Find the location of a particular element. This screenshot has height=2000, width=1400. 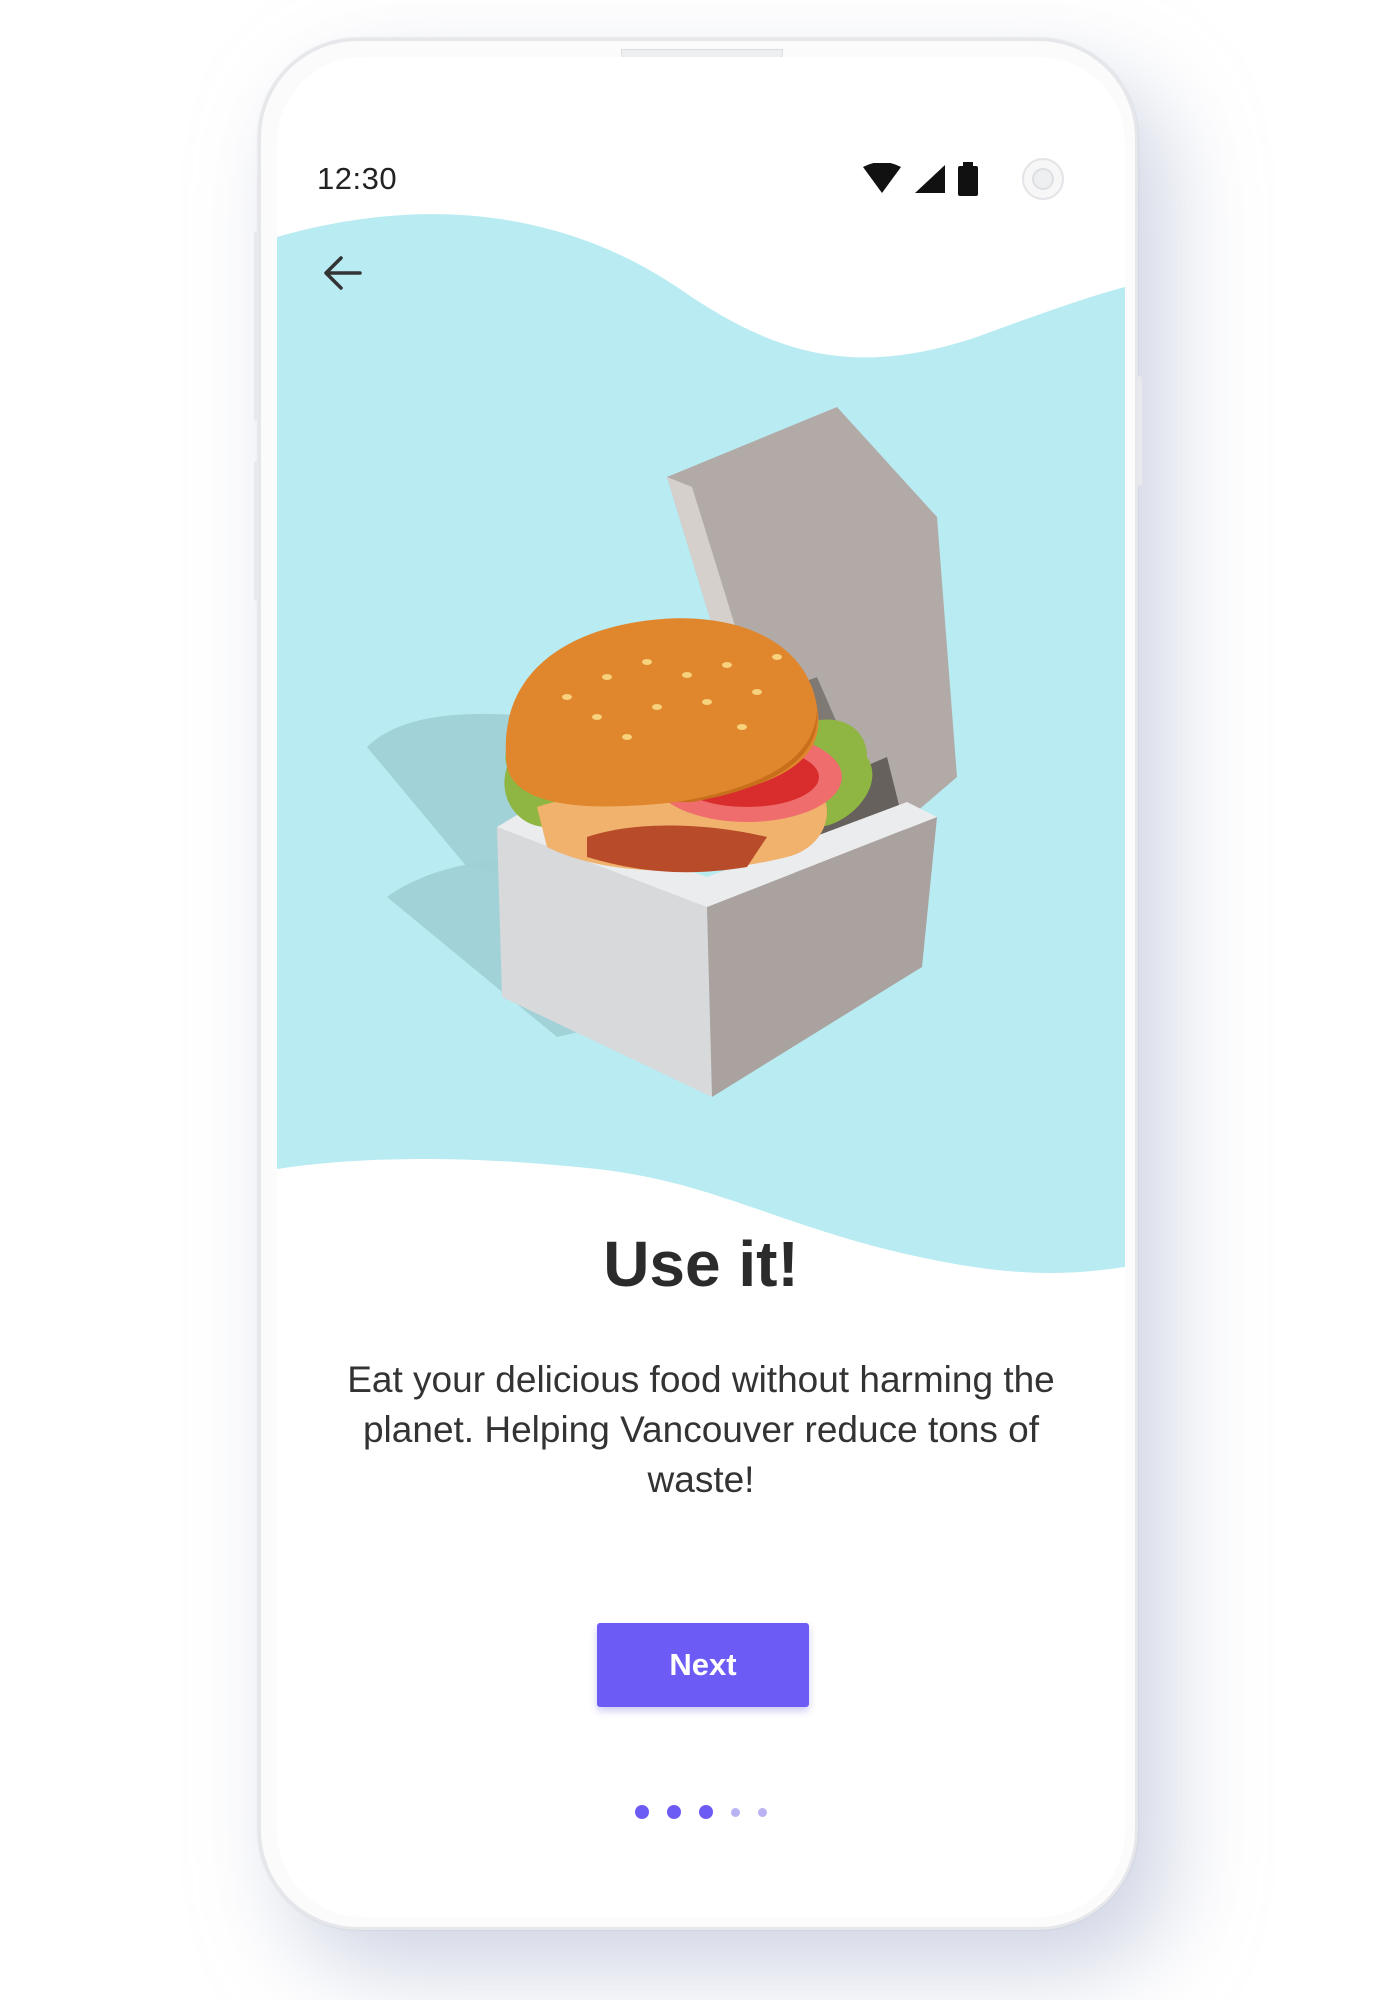

status-time: 12:30 is located at coordinates (357, 178).